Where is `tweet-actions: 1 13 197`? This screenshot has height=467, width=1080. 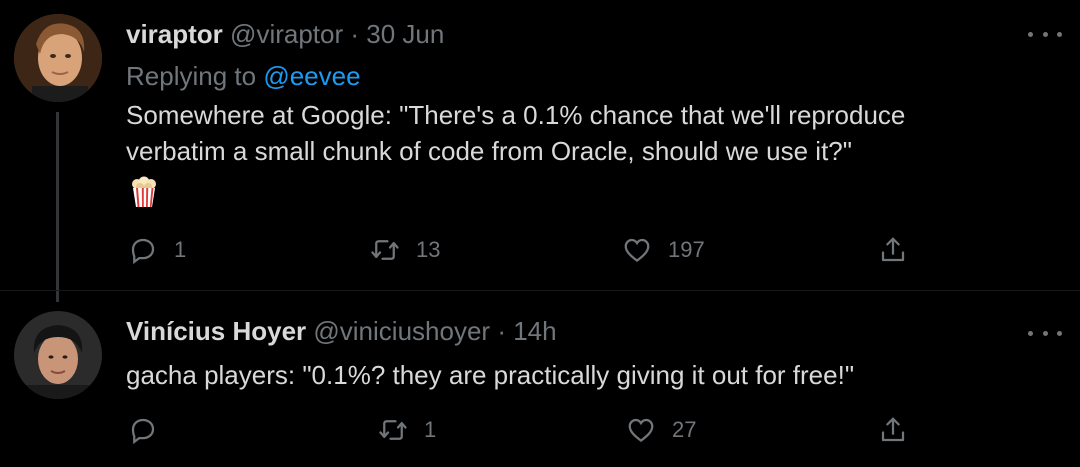
tweet-actions: 1 13 197 is located at coordinates (526, 250).